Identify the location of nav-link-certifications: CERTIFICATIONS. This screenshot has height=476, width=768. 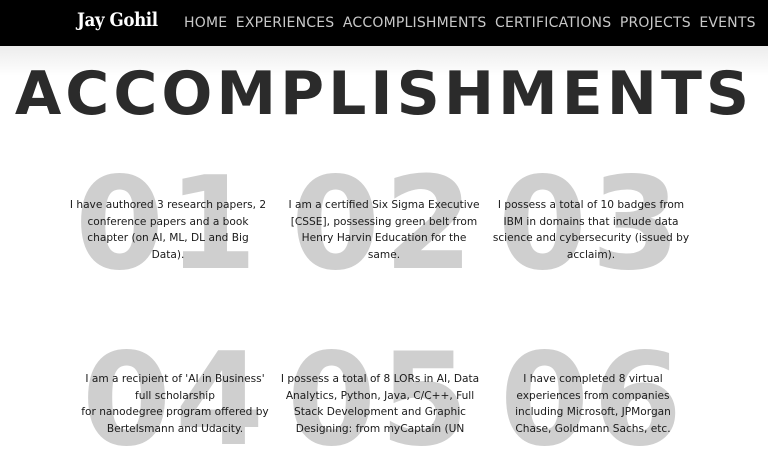
(553, 23).